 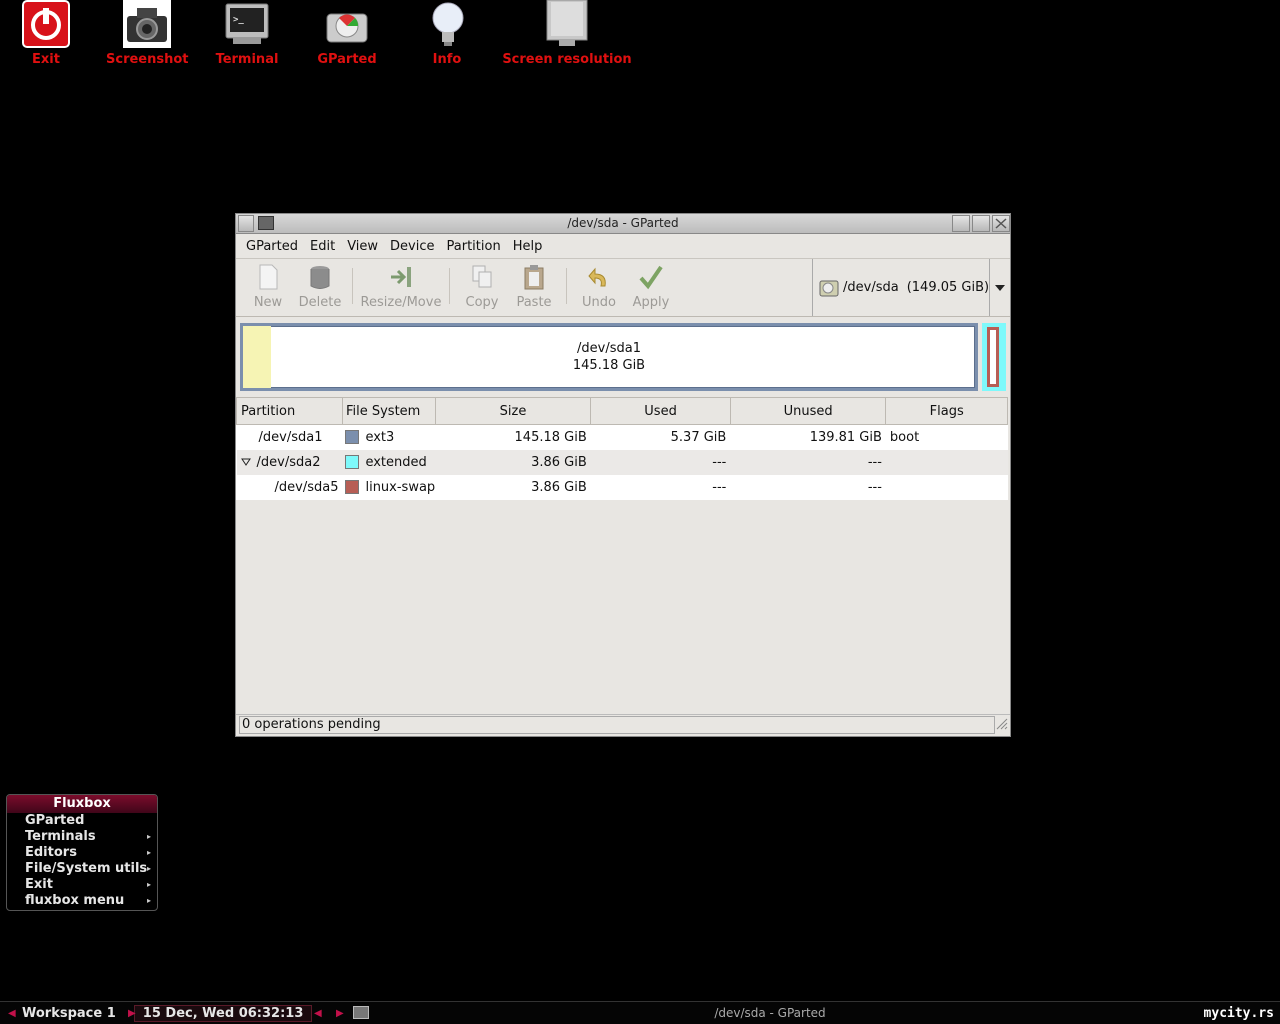 I want to click on paste-label: Paste, so click(x=534, y=302).